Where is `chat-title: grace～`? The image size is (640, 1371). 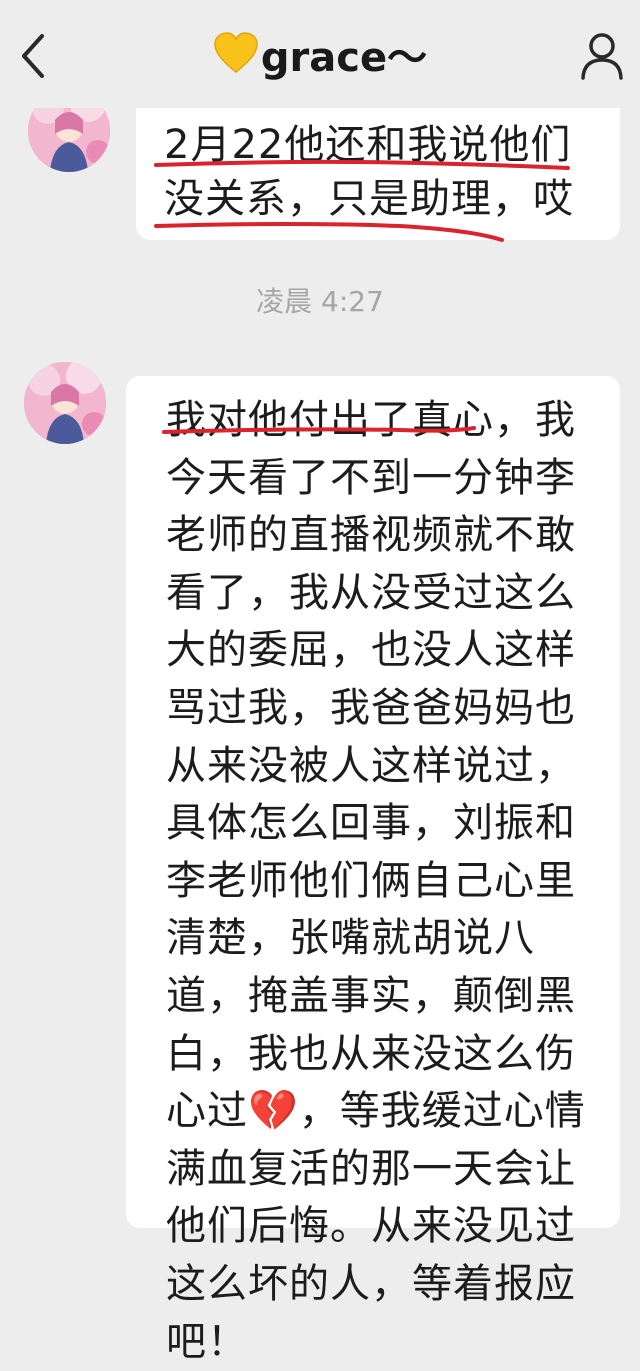
chat-title: grace～ is located at coordinates (320, 59).